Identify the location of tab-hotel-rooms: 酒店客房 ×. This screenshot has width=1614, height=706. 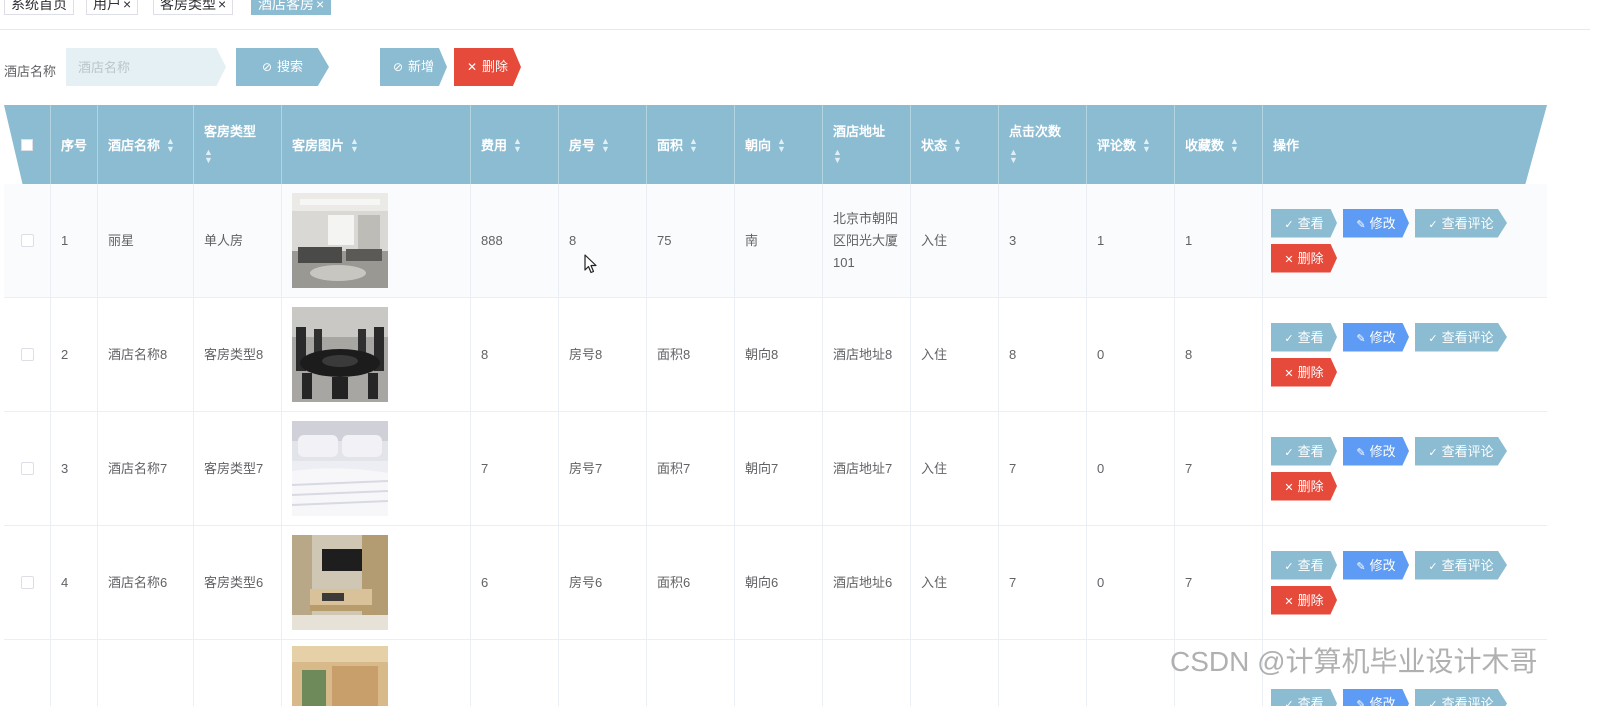
(291, 7).